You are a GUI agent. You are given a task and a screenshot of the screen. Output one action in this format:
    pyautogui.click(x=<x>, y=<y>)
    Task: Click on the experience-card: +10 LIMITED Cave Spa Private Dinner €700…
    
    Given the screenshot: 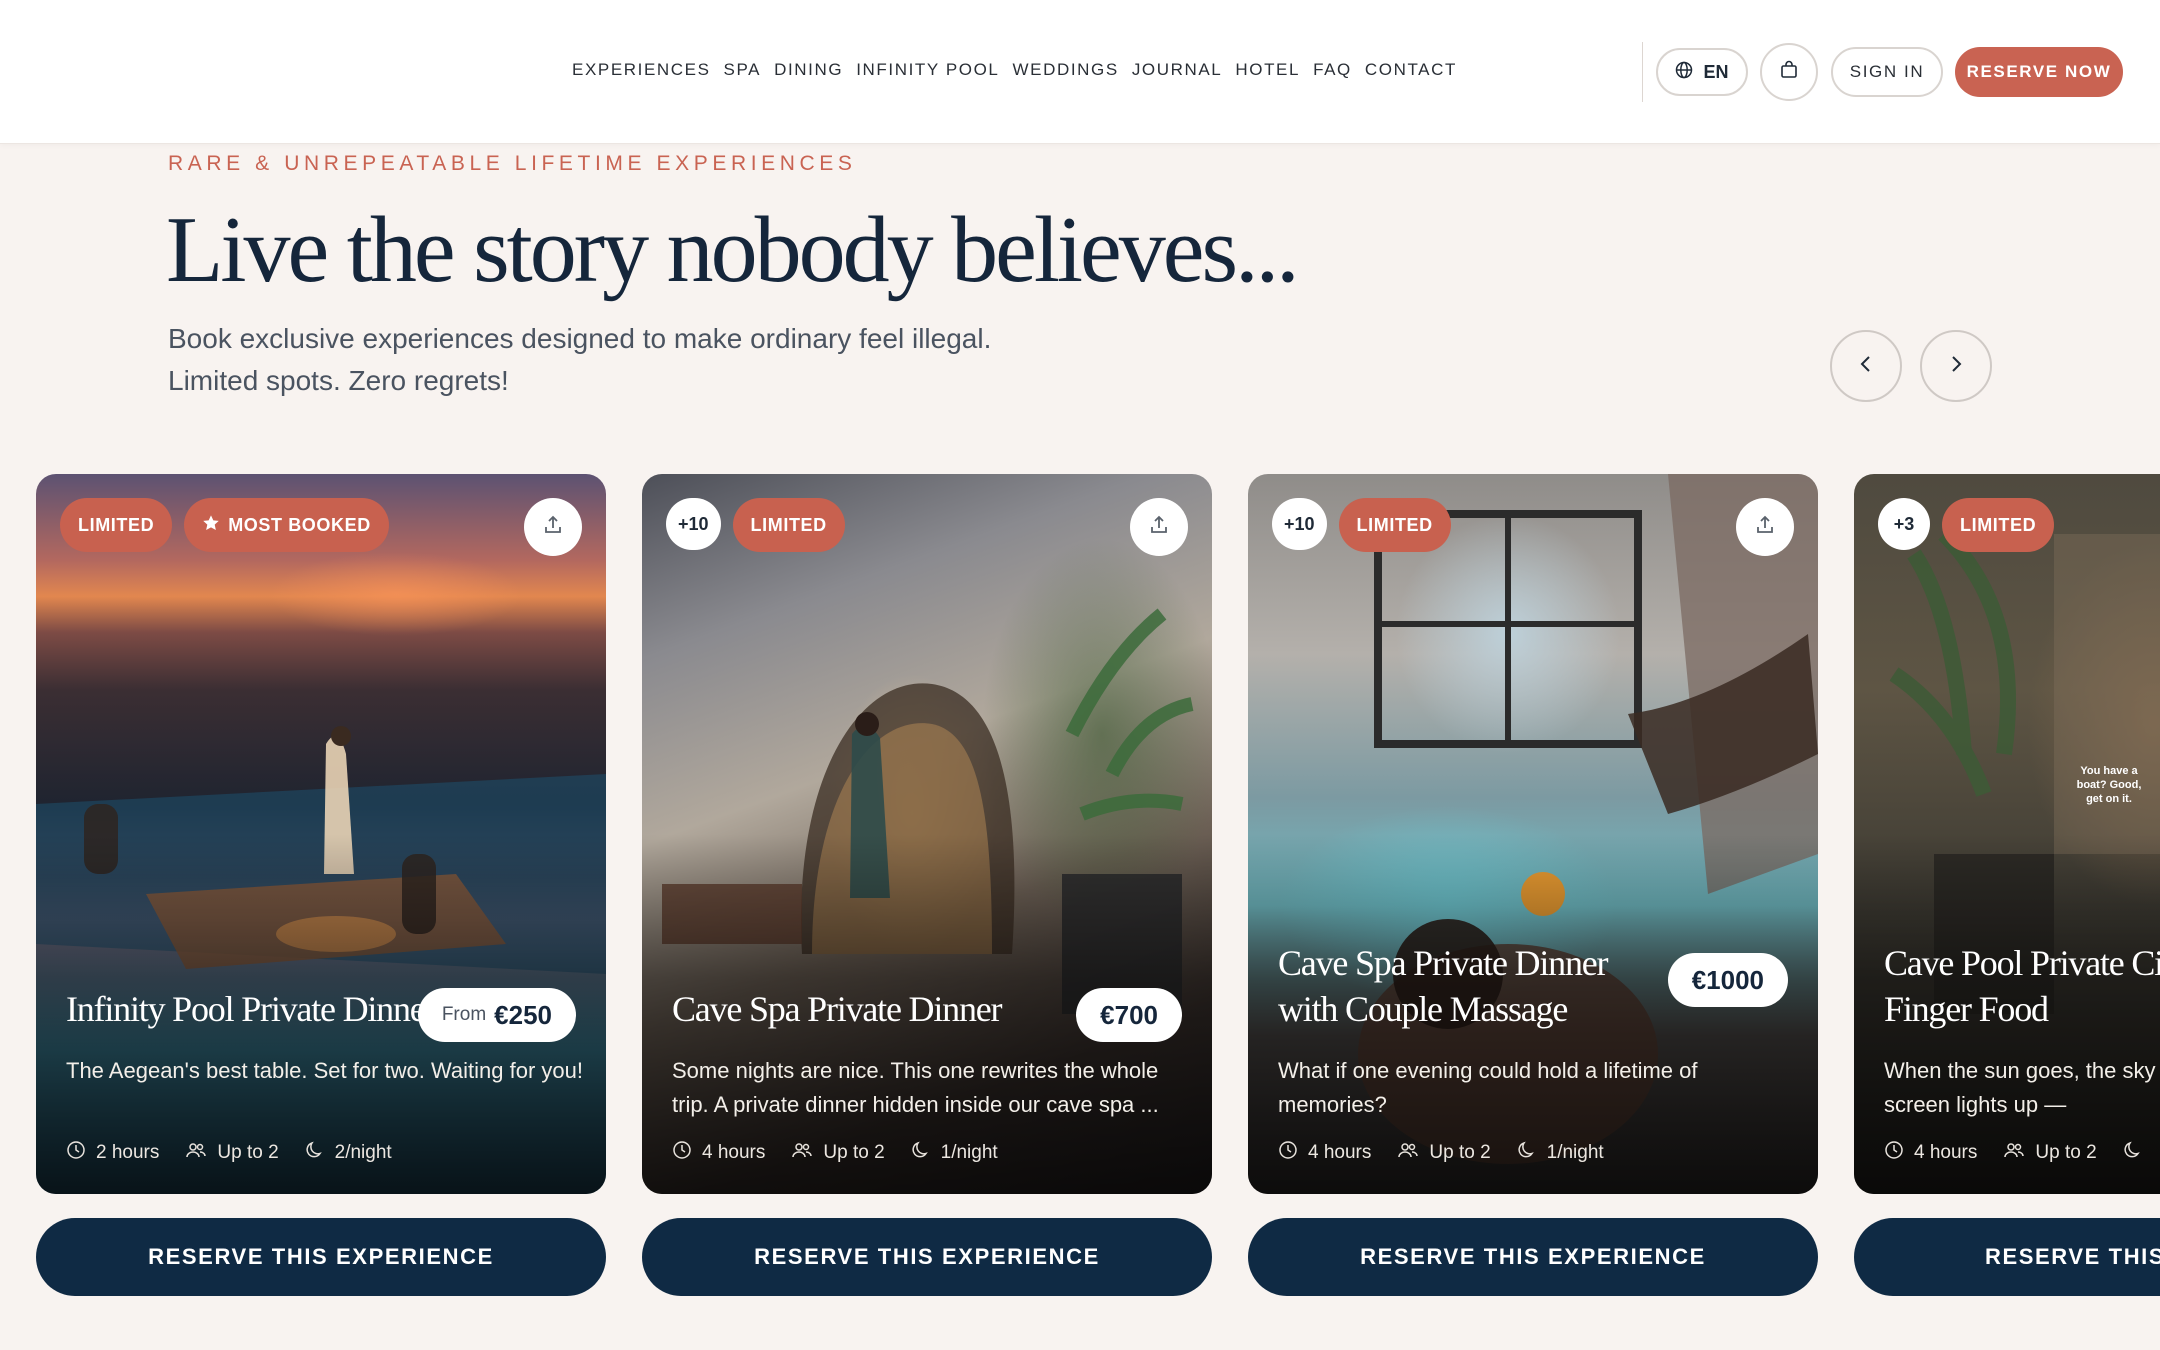 What is the action you would take?
    pyautogui.click(x=927, y=834)
    